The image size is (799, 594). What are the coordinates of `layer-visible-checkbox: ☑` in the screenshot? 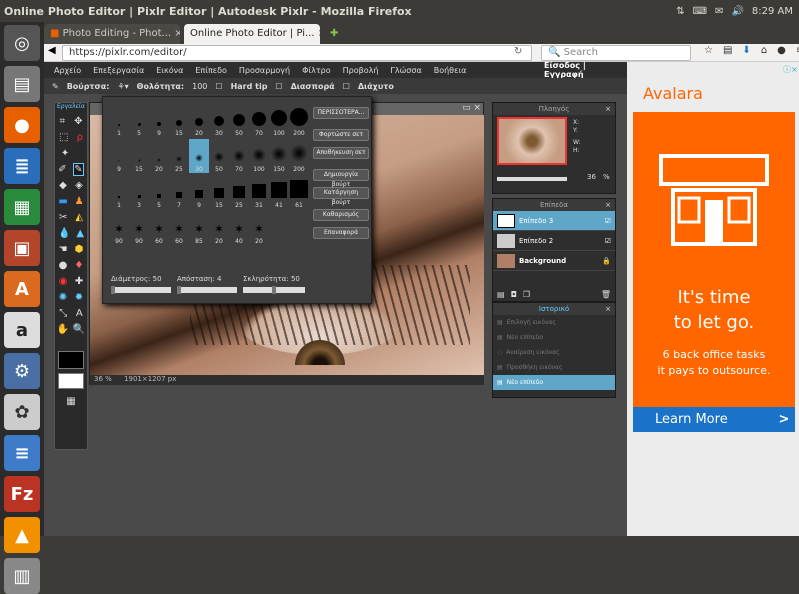 It's located at (608, 221).